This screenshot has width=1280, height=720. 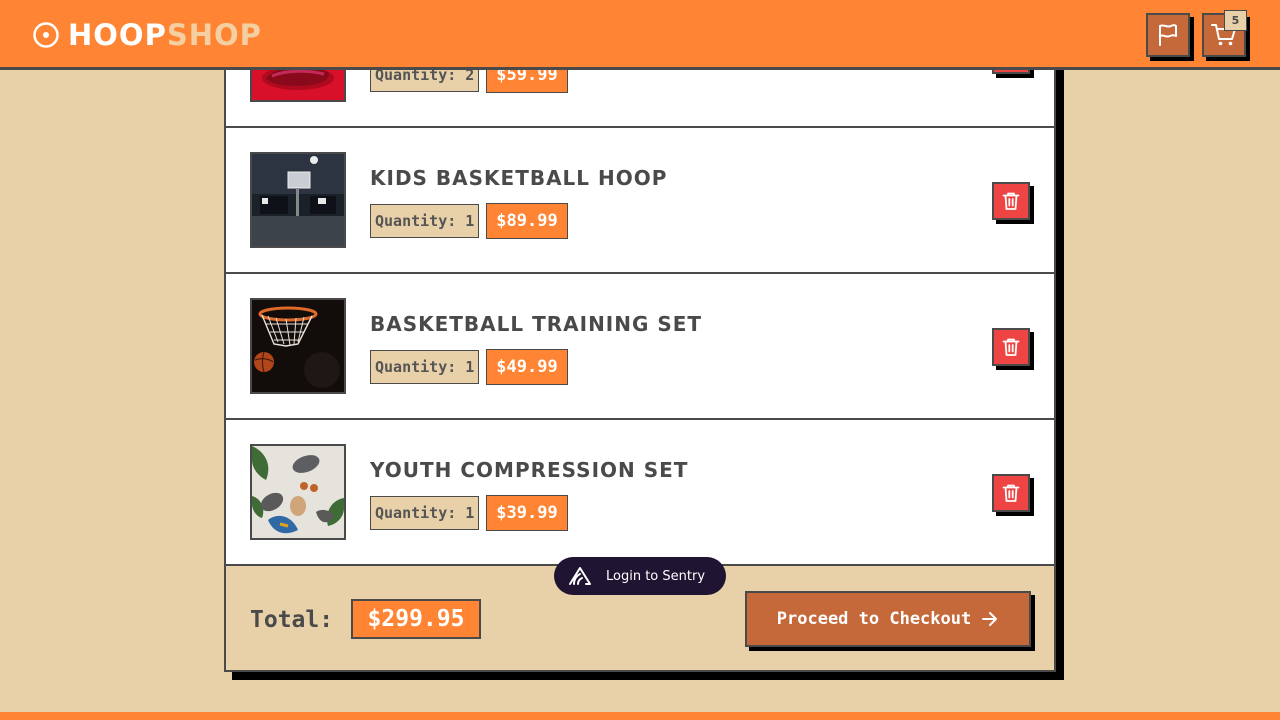 I want to click on price-tag: $39.99, so click(x=527, y=513).